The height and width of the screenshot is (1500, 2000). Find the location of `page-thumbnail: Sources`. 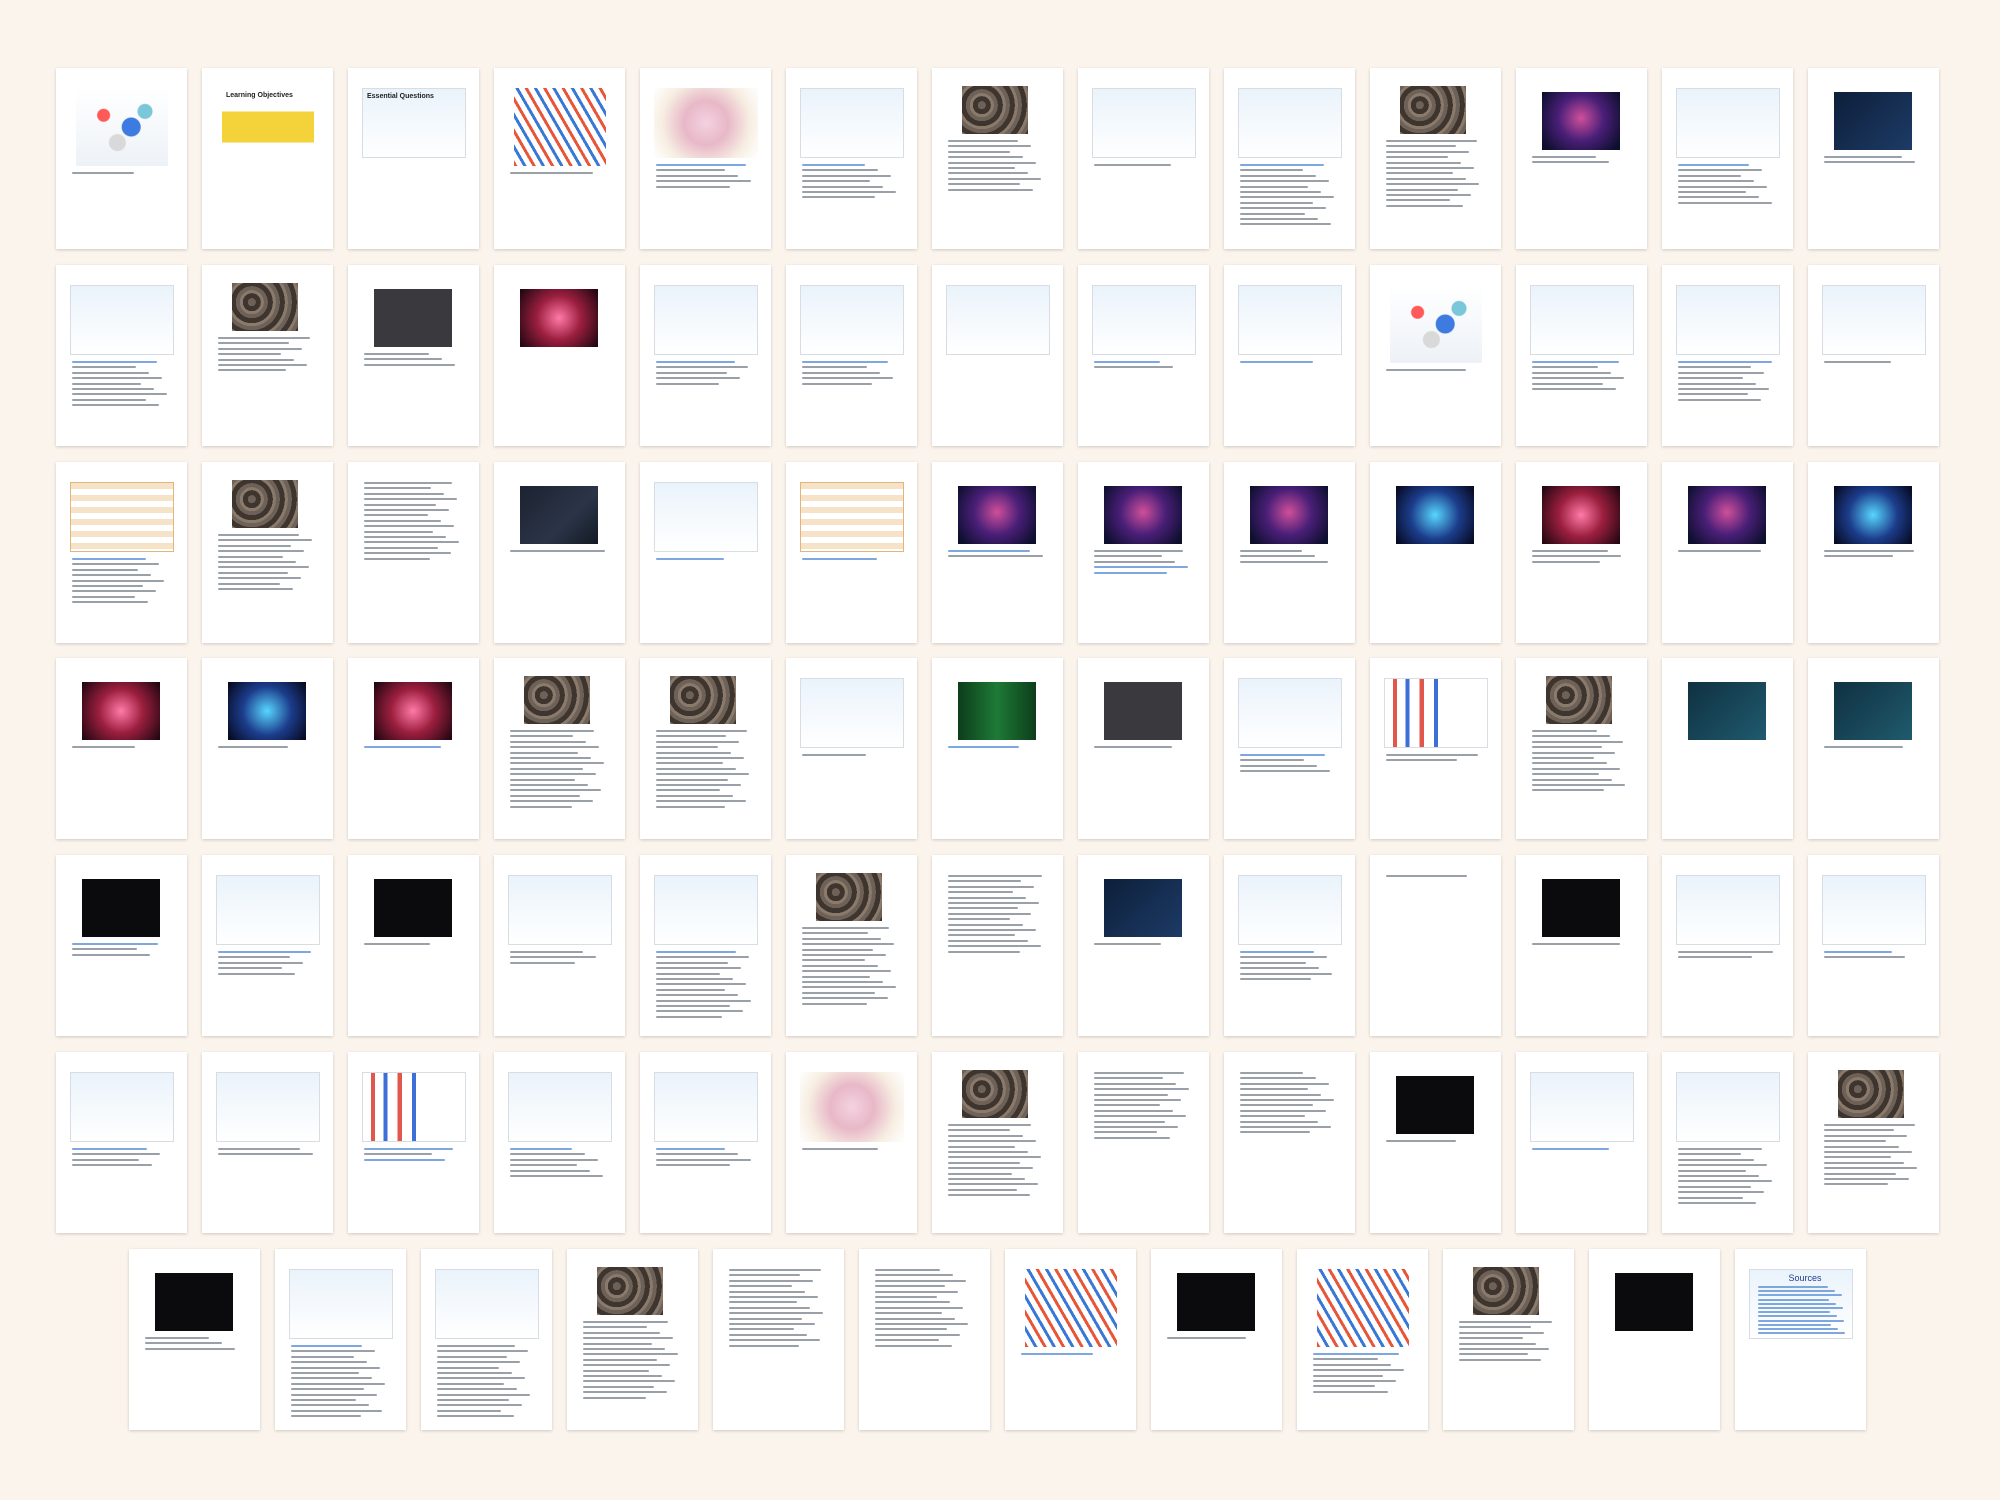

page-thumbnail: Sources is located at coordinates (1800, 1339).